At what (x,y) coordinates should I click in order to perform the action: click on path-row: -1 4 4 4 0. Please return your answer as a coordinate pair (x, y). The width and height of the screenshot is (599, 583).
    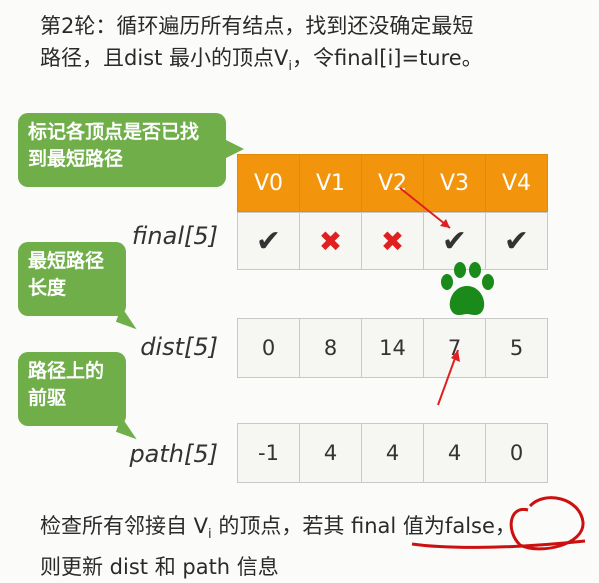
    Looking at the image, I should click on (392, 453).